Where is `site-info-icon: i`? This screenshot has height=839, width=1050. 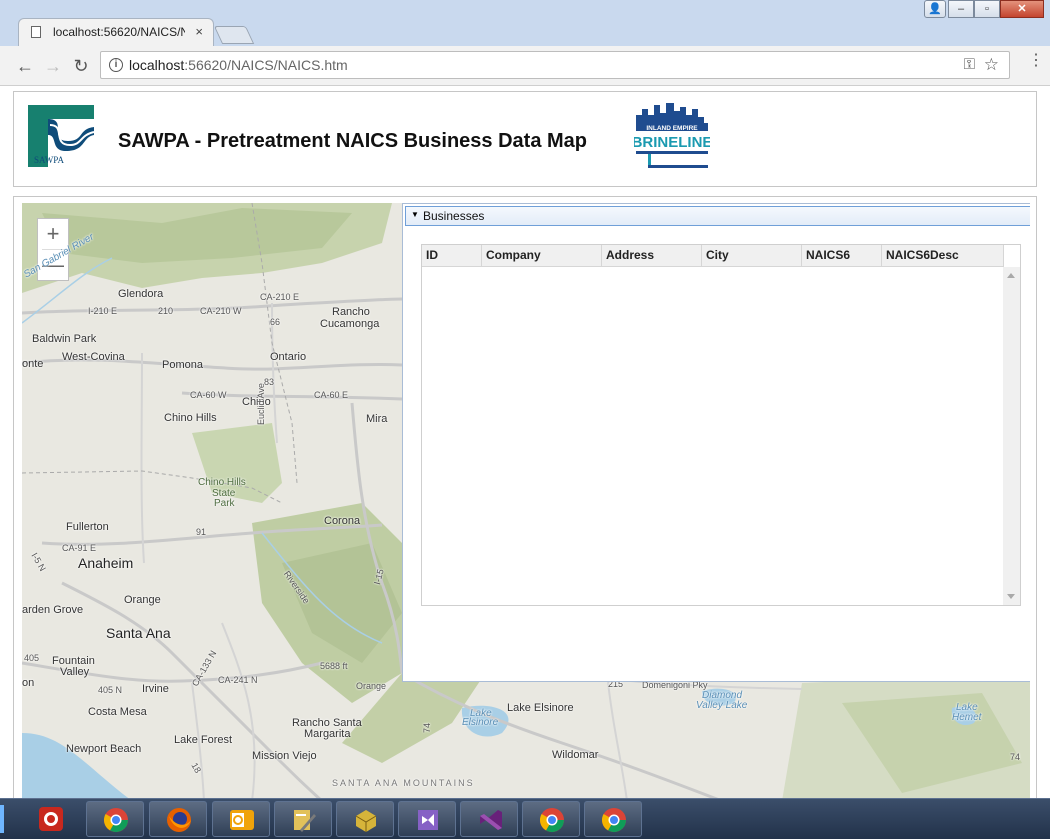
site-info-icon: i is located at coordinates (116, 65).